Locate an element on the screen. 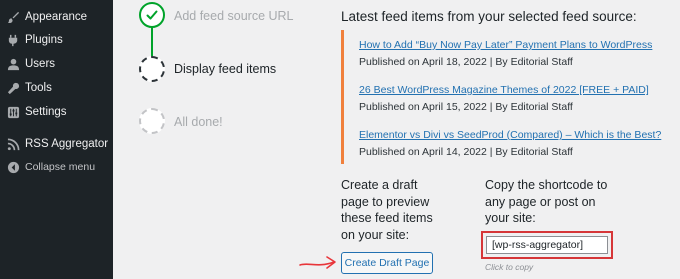 Image resolution: width=680 pixels, height=279 pixels. sidebar-item-settings: Settings is located at coordinates (56, 112).